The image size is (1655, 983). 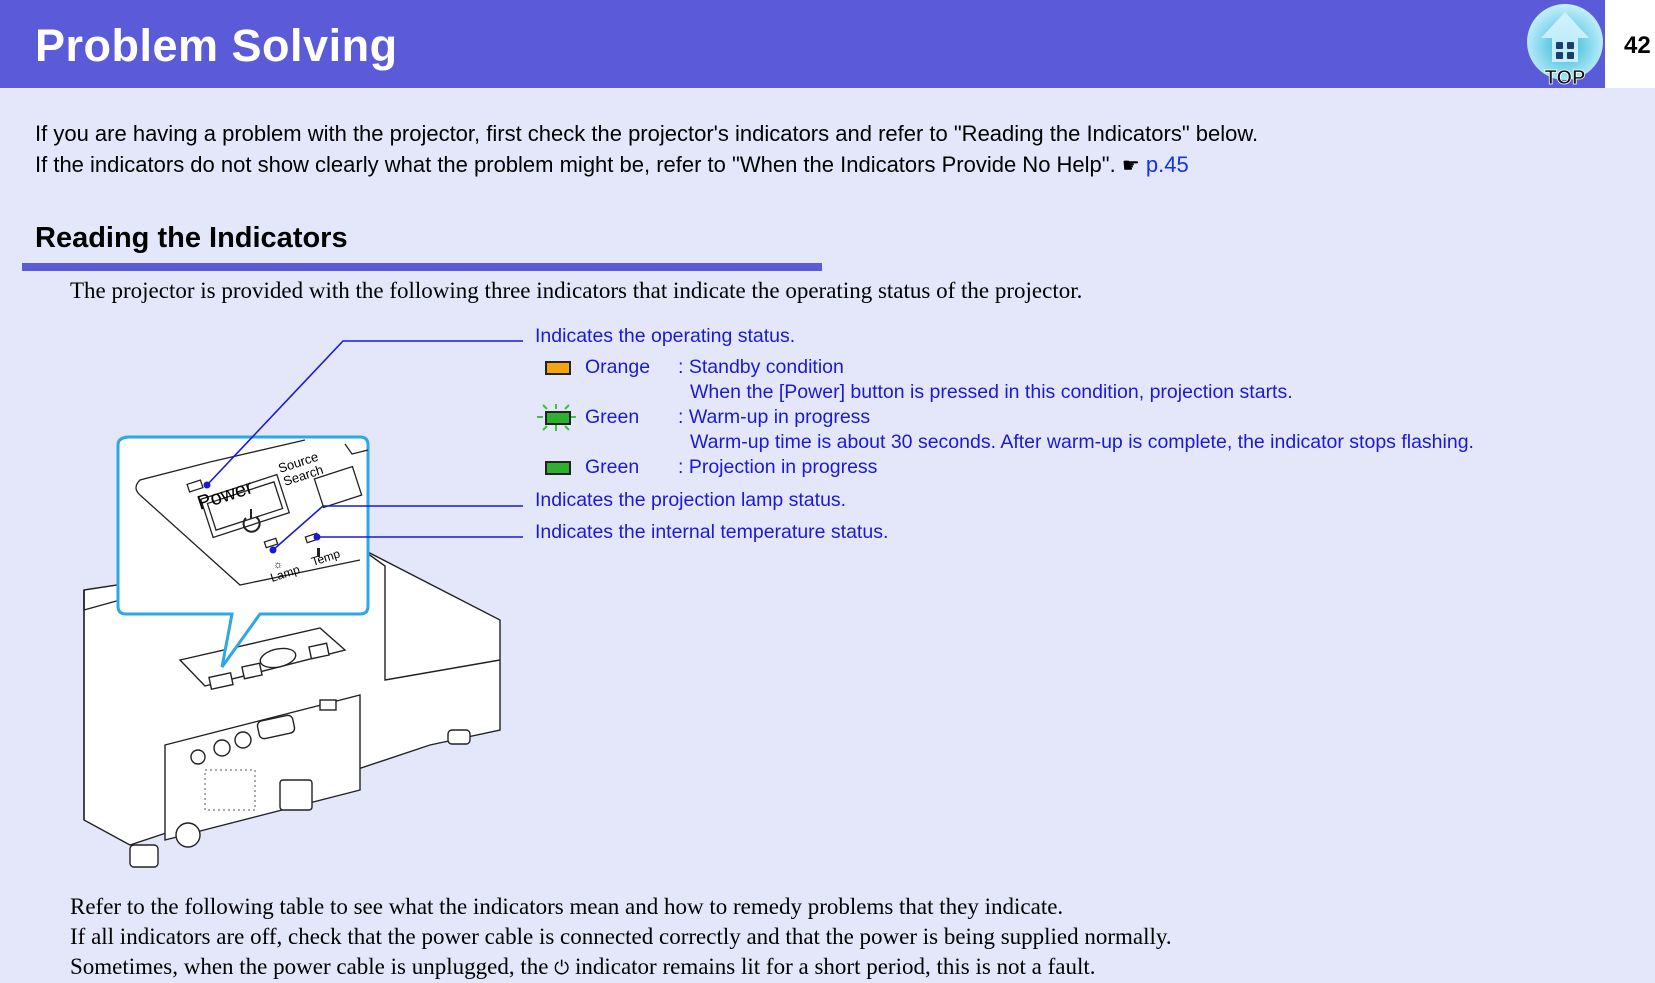 I want to click on power-socket, so click(x=296, y=795).